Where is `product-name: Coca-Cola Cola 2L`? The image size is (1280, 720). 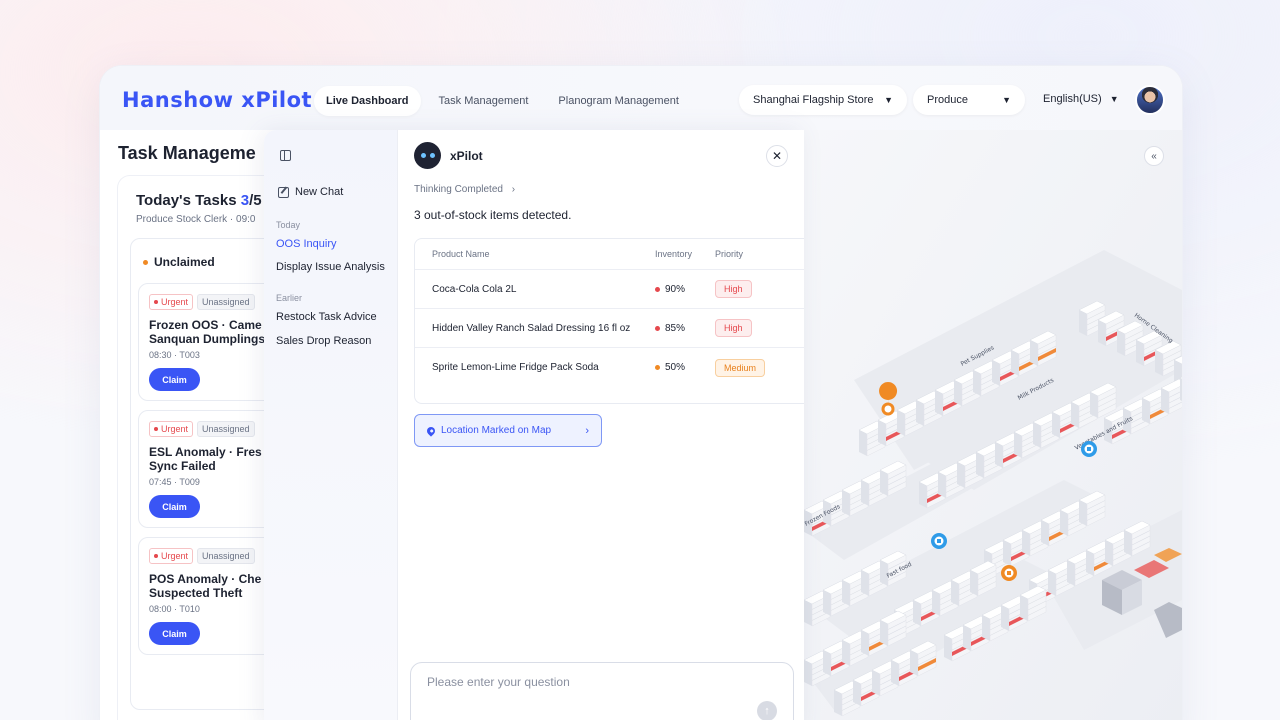 product-name: Coca-Cola Cola 2L is located at coordinates (474, 289).